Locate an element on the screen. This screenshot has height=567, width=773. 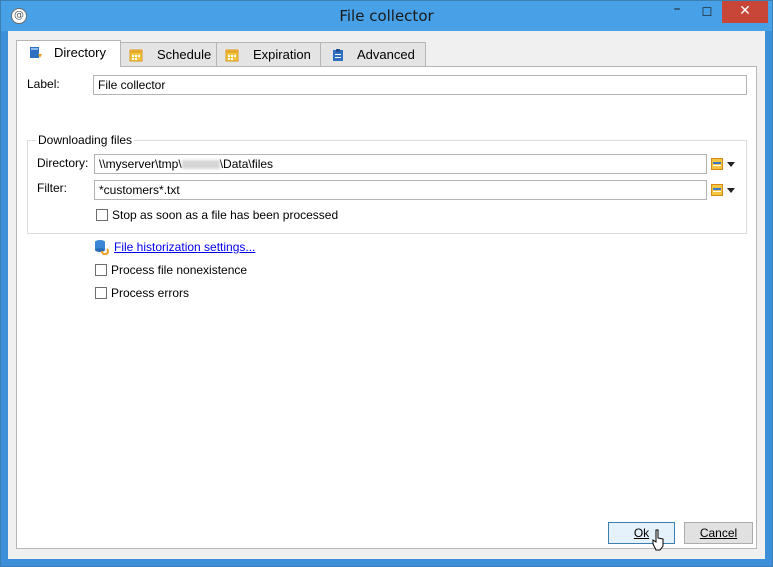
tab-directory: Directory is located at coordinates (68, 53).